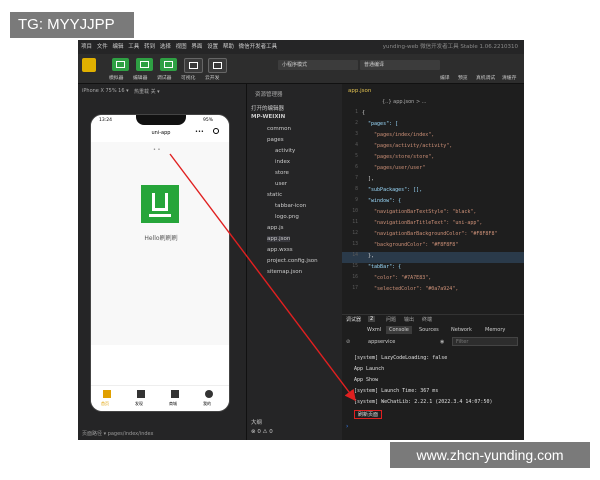 The width and height of the screenshot is (600, 480). I want to click on watermark-bottom-right: www.zhcn-yunding.com, so click(490, 455).